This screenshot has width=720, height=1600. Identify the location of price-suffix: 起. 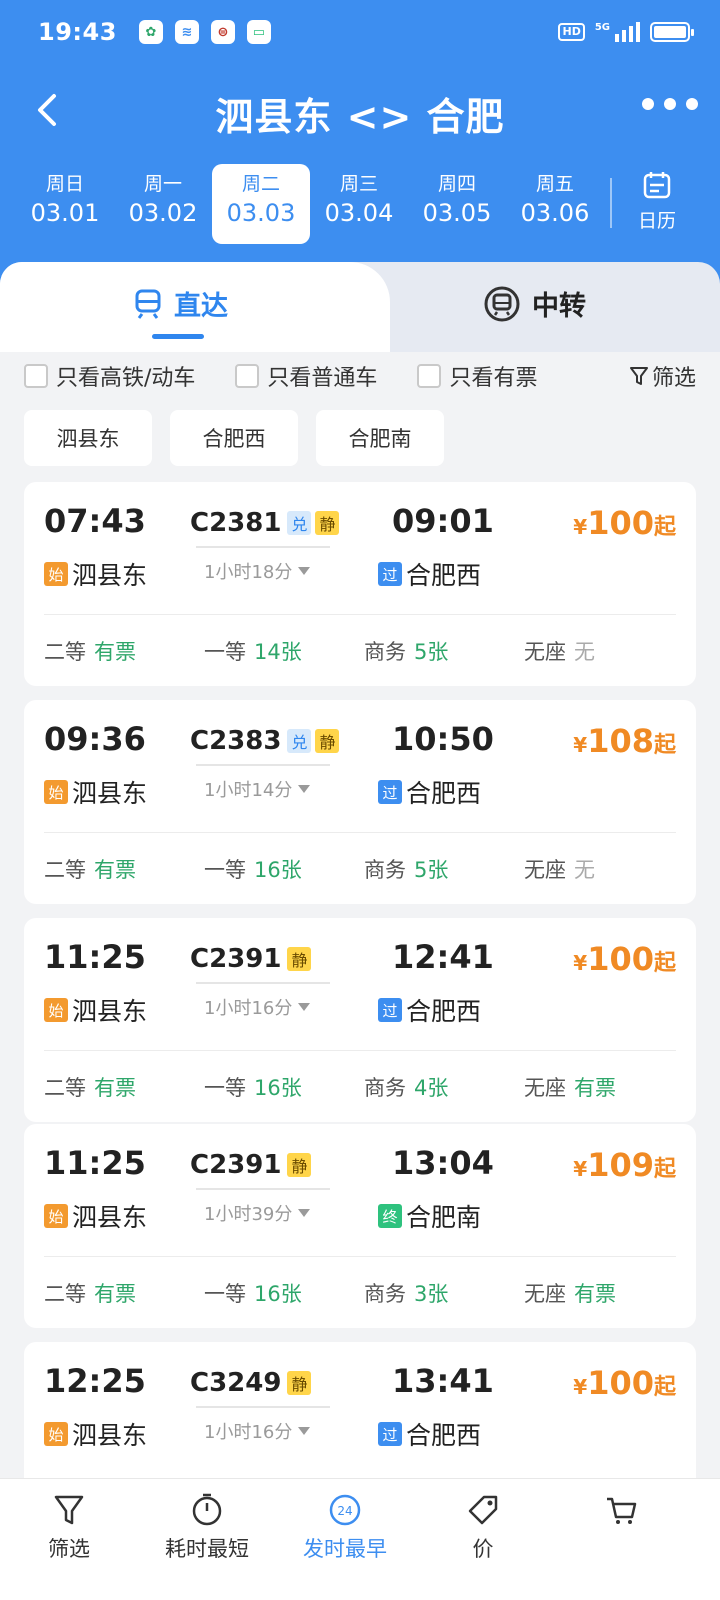
(664, 527).